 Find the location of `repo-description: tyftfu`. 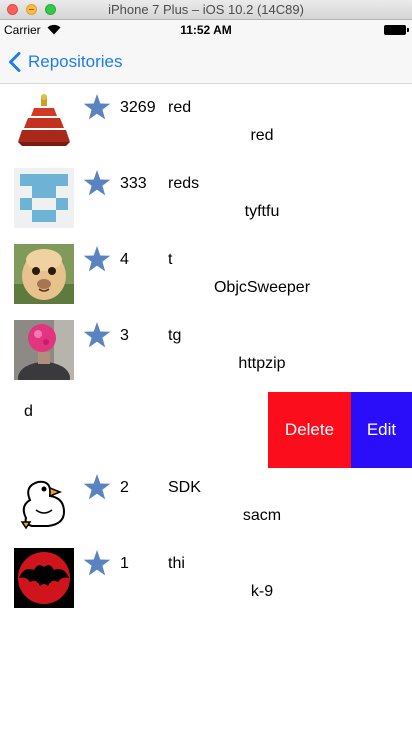

repo-description: tyftfu is located at coordinates (262, 211).